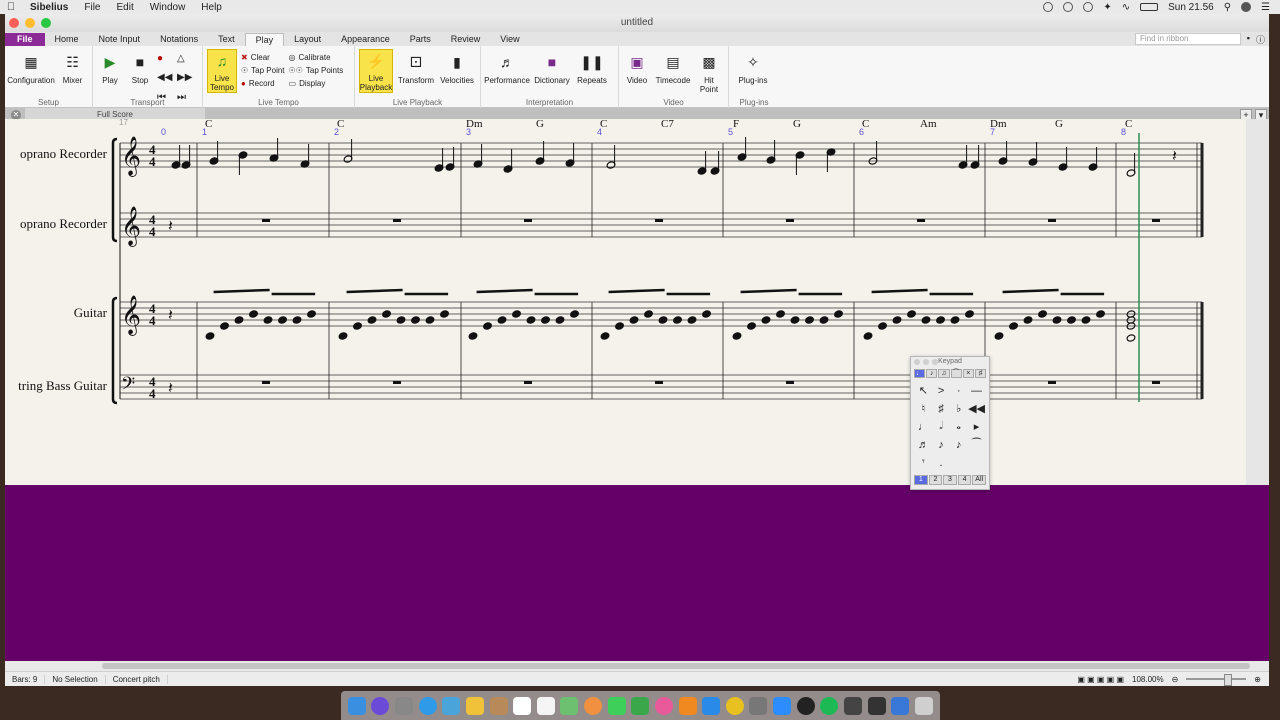 The image size is (1280, 720). Describe the element at coordinates (1100, 679) in the screenshot. I see `view-mode-icon: ▣ ▣ ▣ ▣ ▣` at that location.